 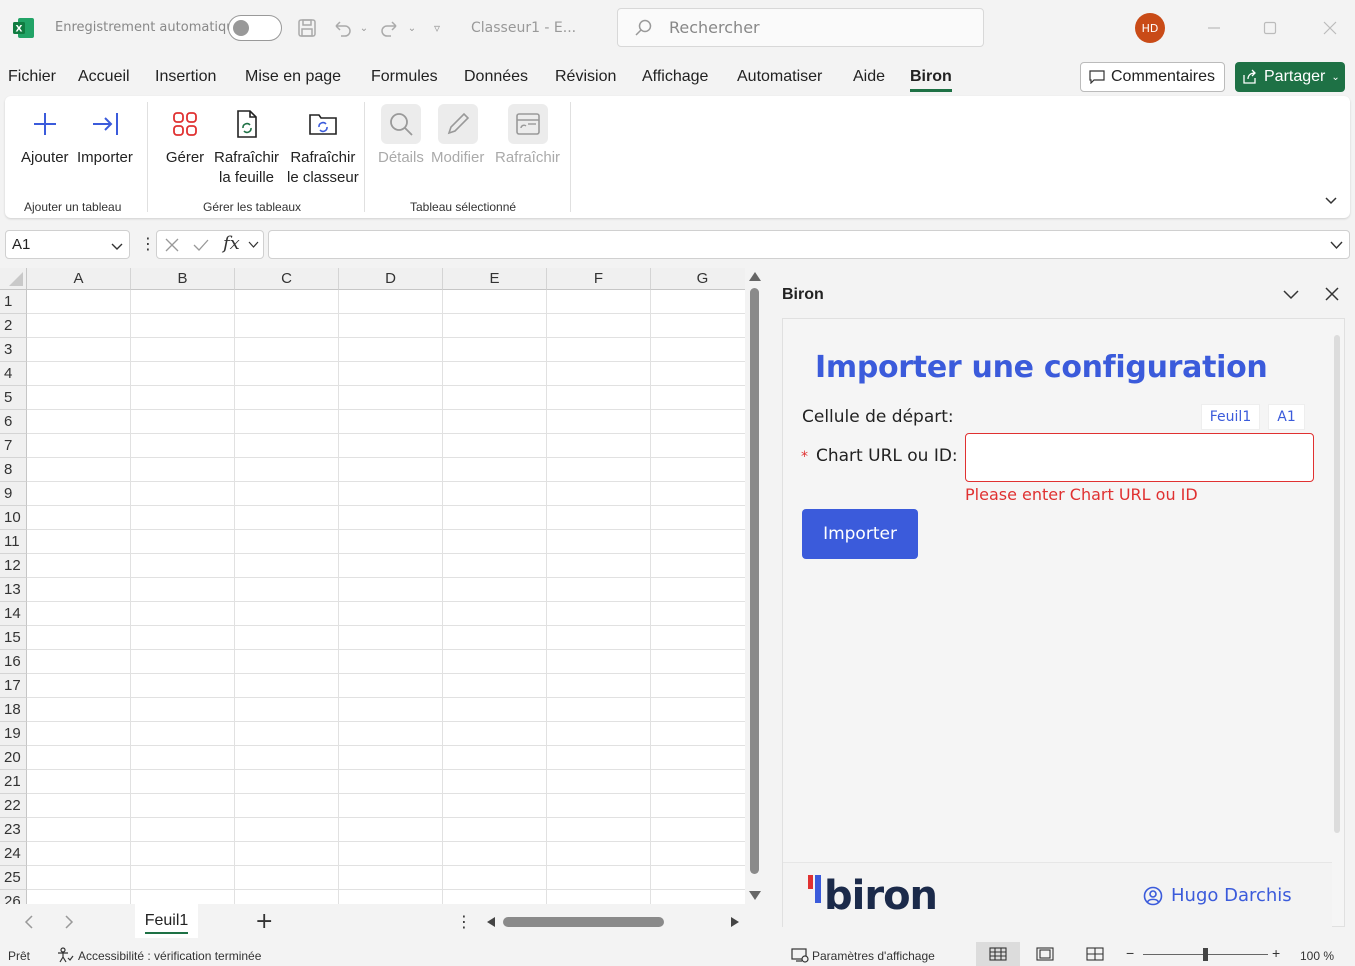 What do you see at coordinates (13, 806) in the screenshot?
I see `row-header: 22` at bounding box center [13, 806].